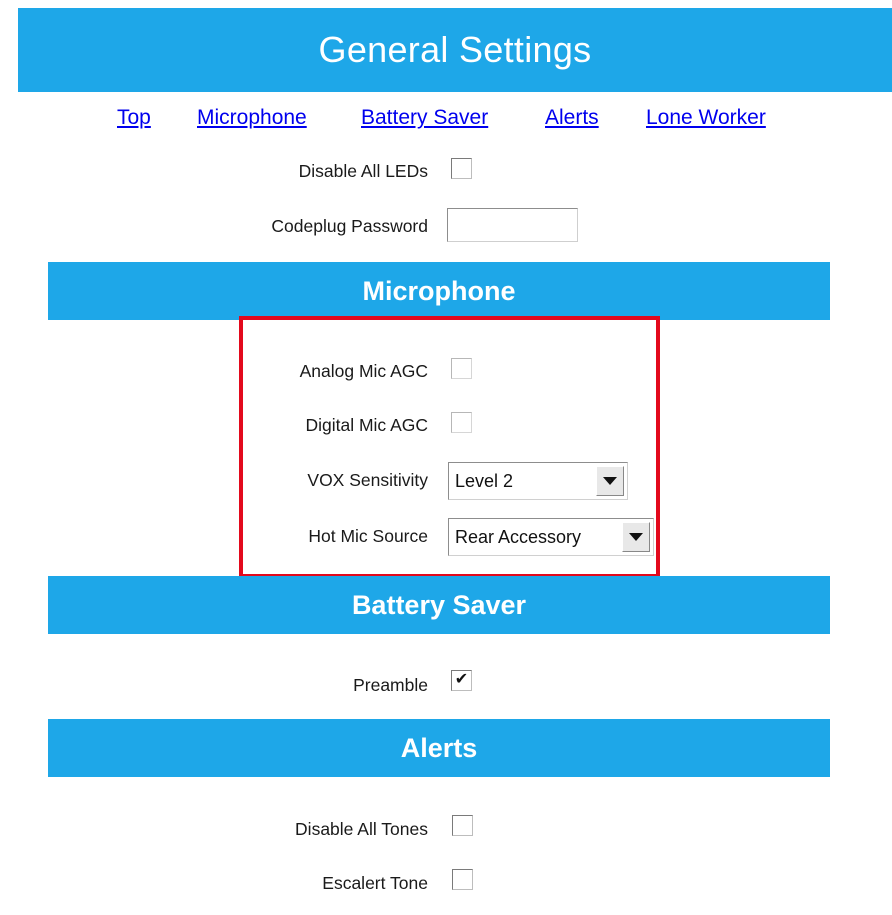 Image resolution: width=892 pixels, height=915 pixels. What do you see at coordinates (518, 536) in the screenshot?
I see `hot-mic-source-value: Rear Accessory` at bounding box center [518, 536].